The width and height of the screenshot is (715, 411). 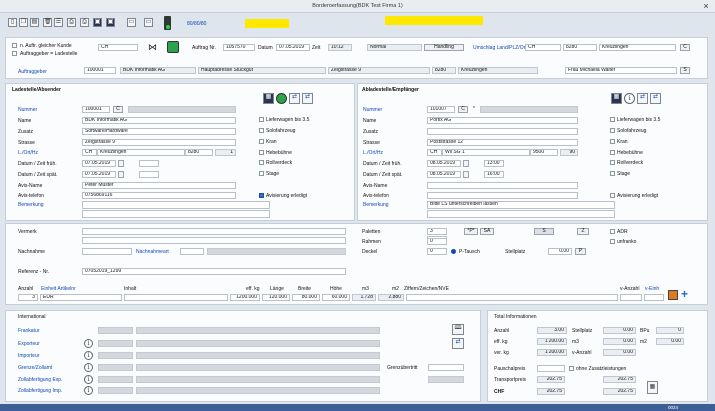 What do you see at coordinates (544, 231) in the screenshot?
I see `pallet-s-button: S` at bounding box center [544, 231].